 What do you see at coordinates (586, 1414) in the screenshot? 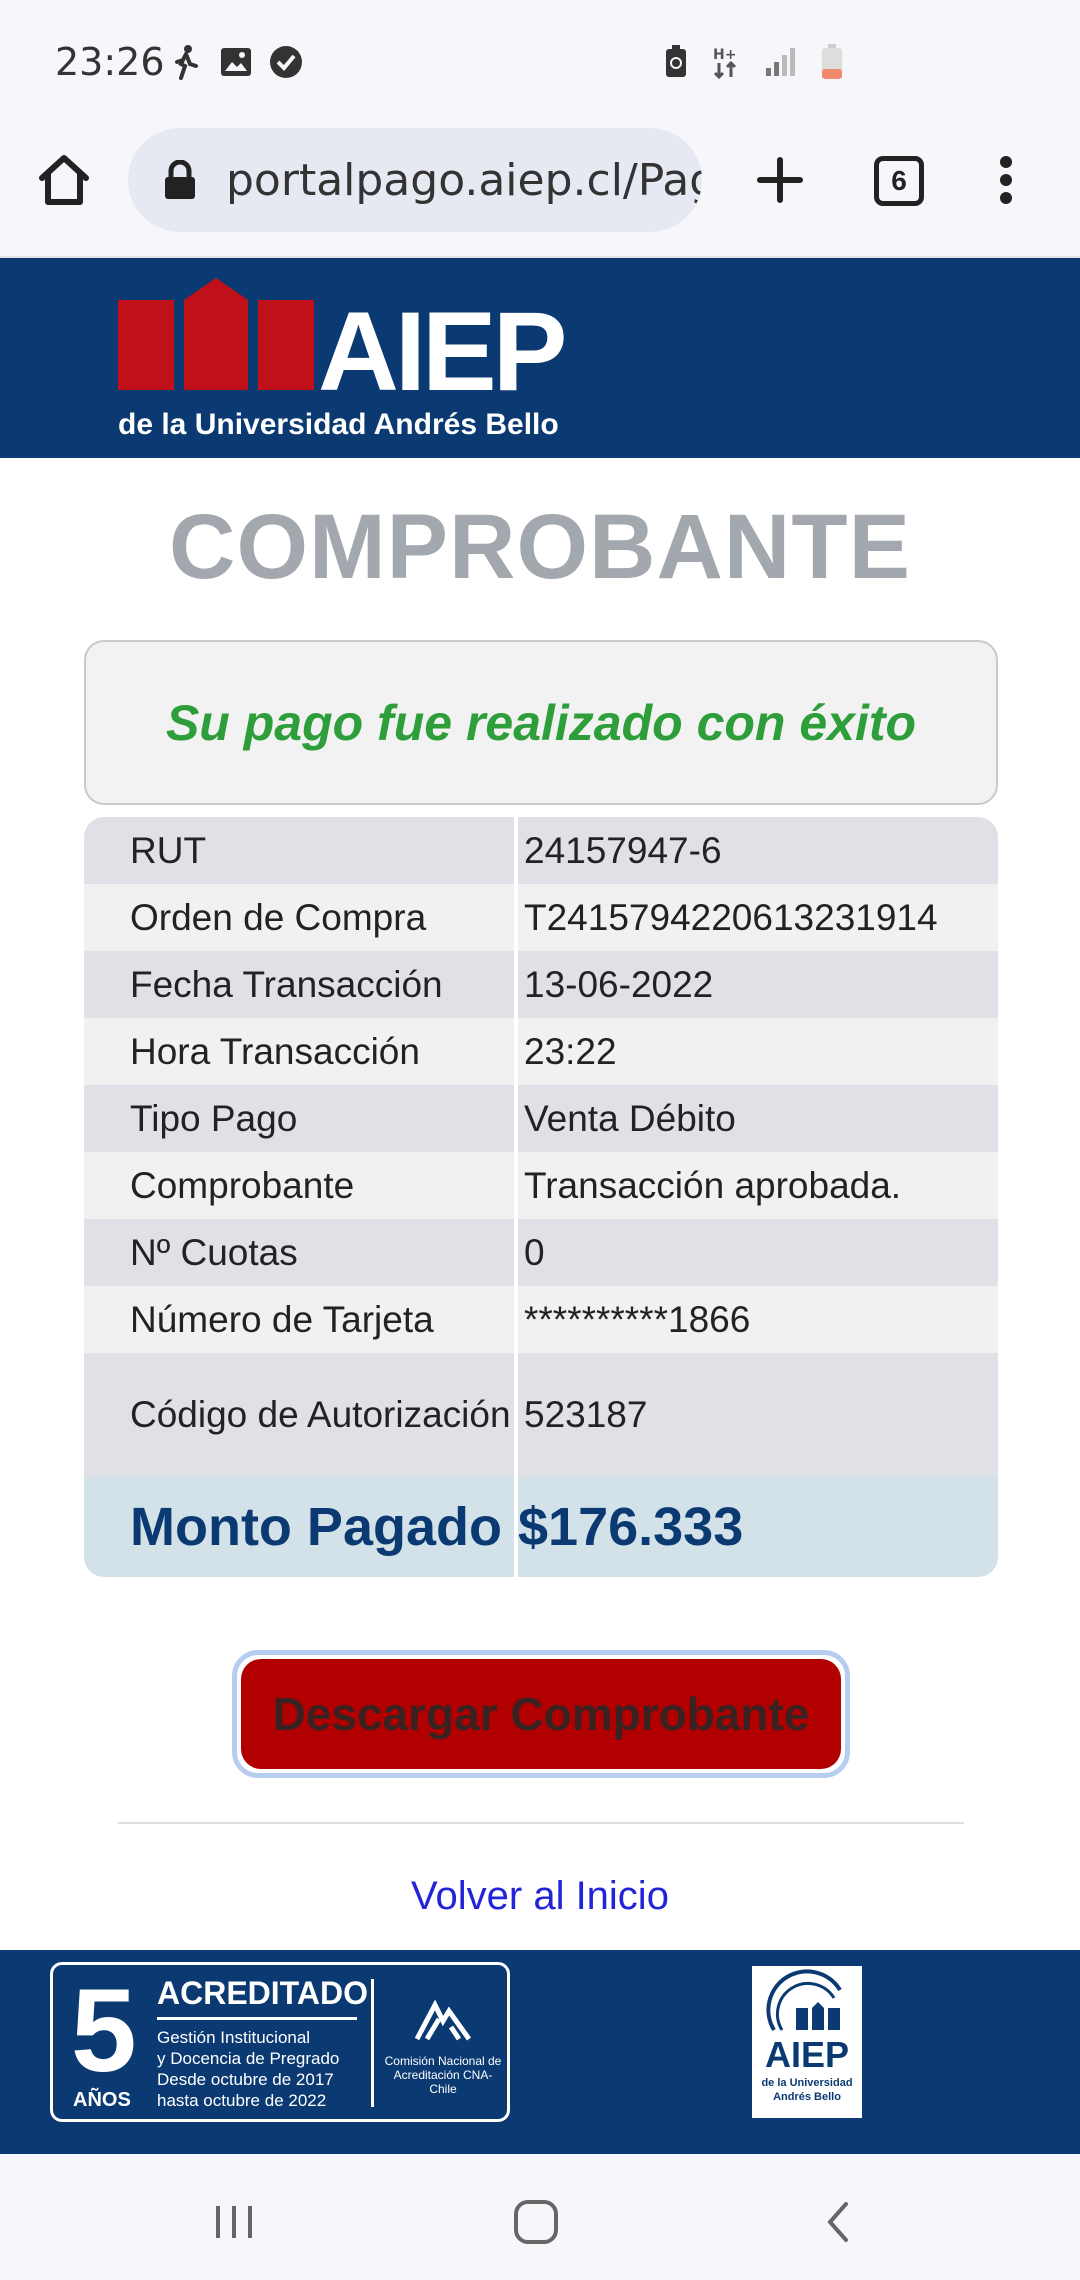
I see `row-value: 523187` at bounding box center [586, 1414].